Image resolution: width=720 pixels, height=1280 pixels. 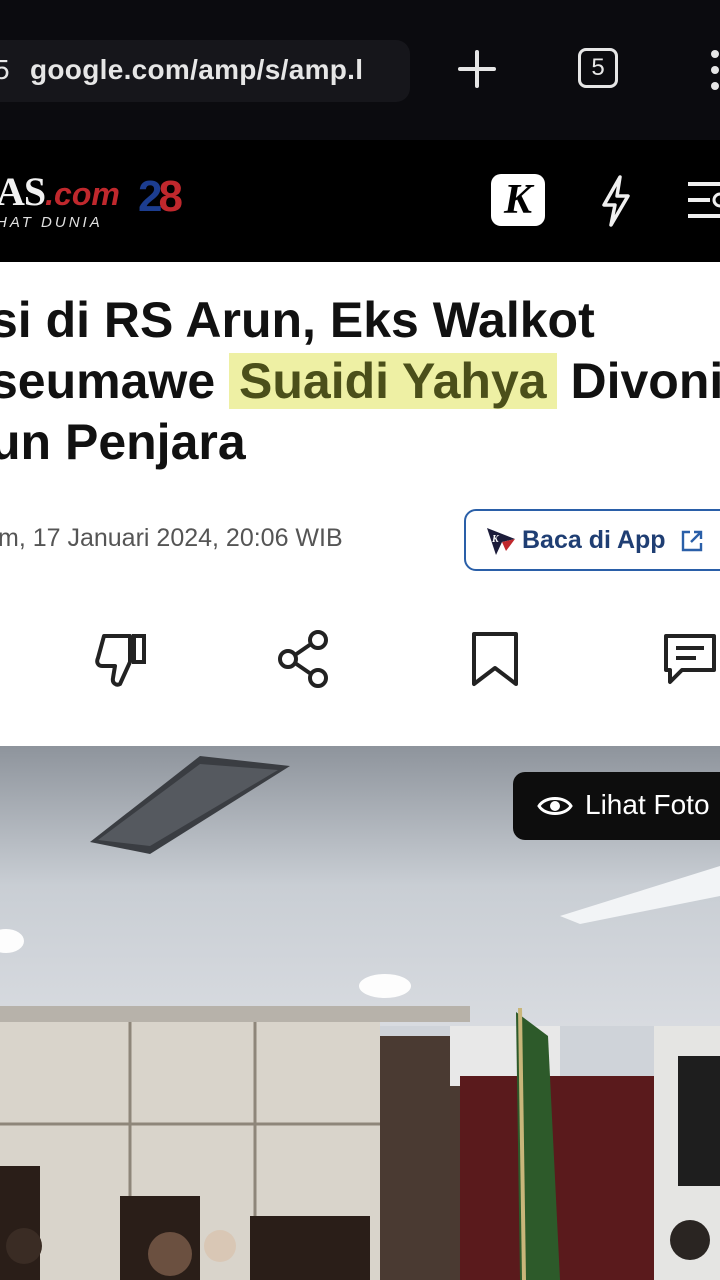 What do you see at coordinates (496, 659) in the screenshot?
I see `bookmark-icon` at bounding box center [496, 659].